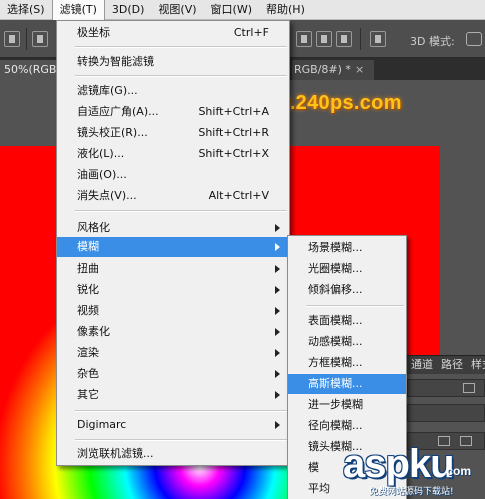  What do you see at coordinates (173, 311) in the screenshot?
I see `menu-item-video: 视频` at bounding box center [173, 311].